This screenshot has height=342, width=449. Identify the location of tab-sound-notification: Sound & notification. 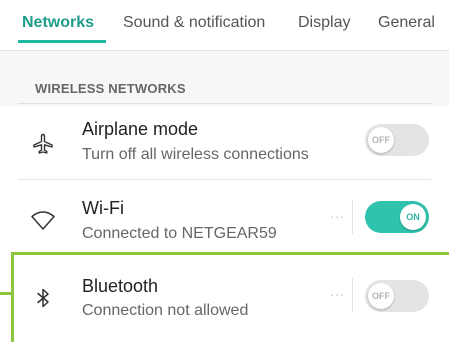
(194, 23).